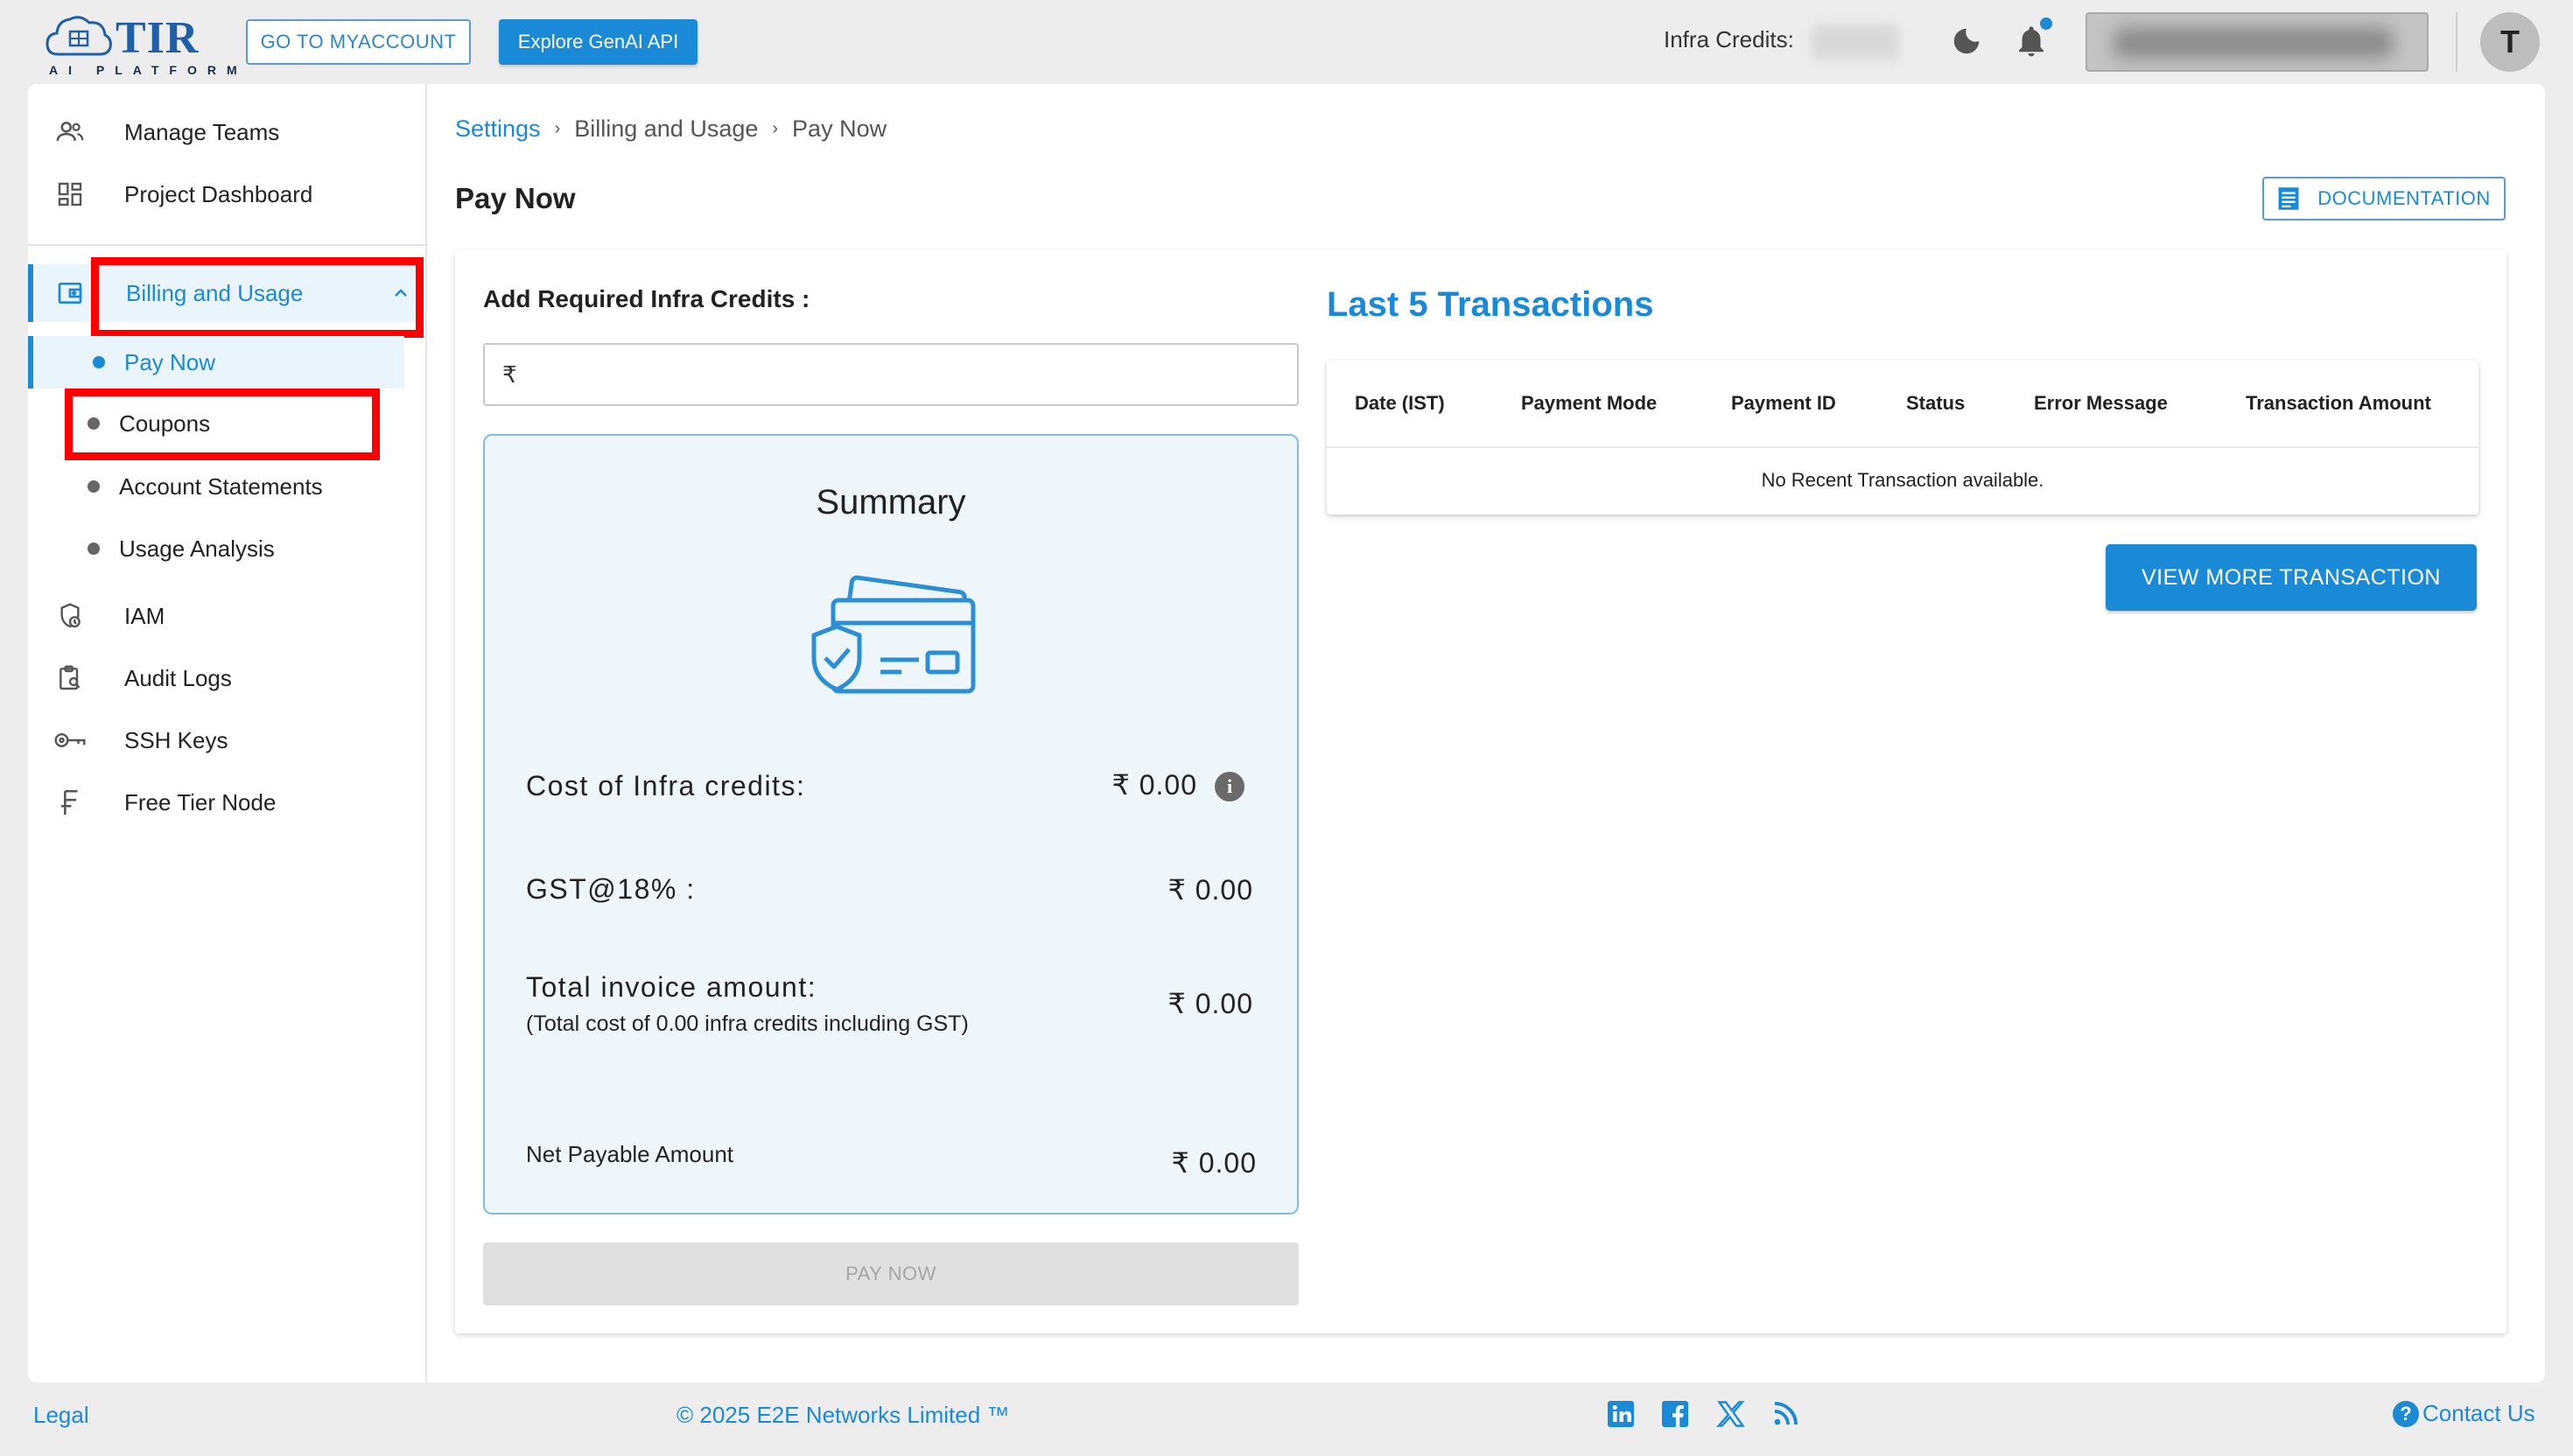 This screenshot has width=2573, height=1456. What do you see at coordinates (70, 194) in the screenshot?
I see `dashboard-icon` at bounding box center [70, 194].